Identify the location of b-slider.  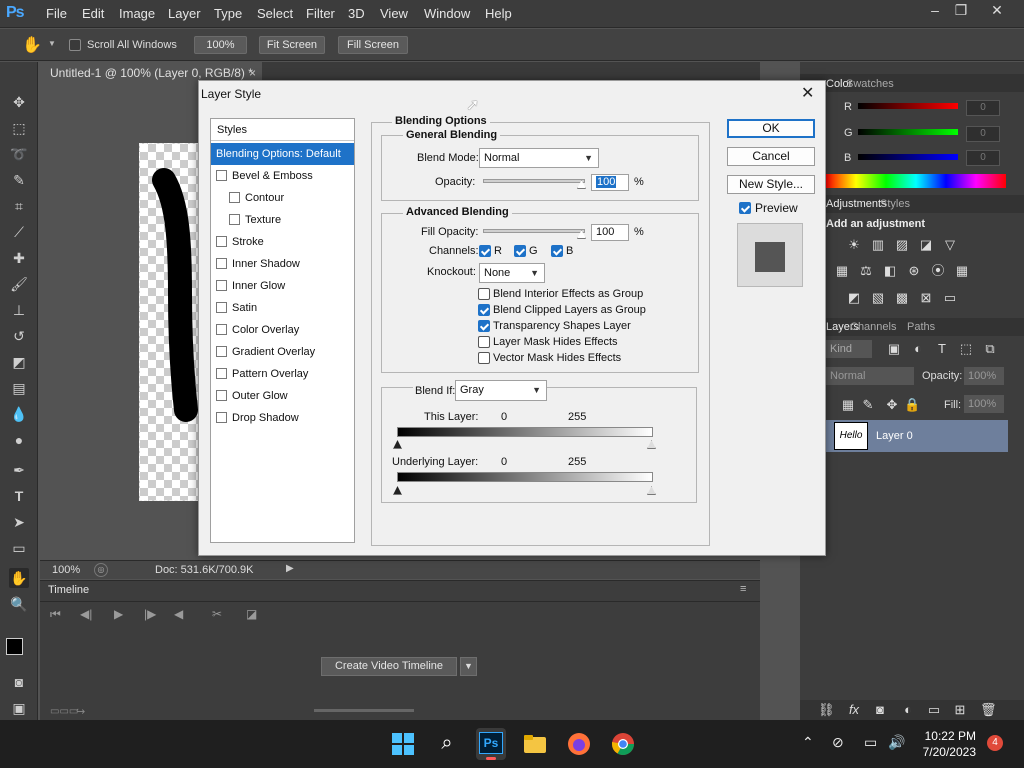
(908, 157).